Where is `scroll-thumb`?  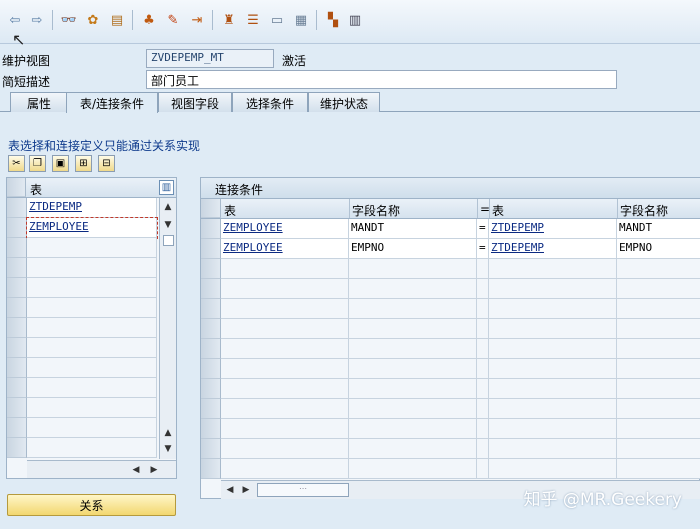
scroll-thumb is located at coordinates (168, 240).